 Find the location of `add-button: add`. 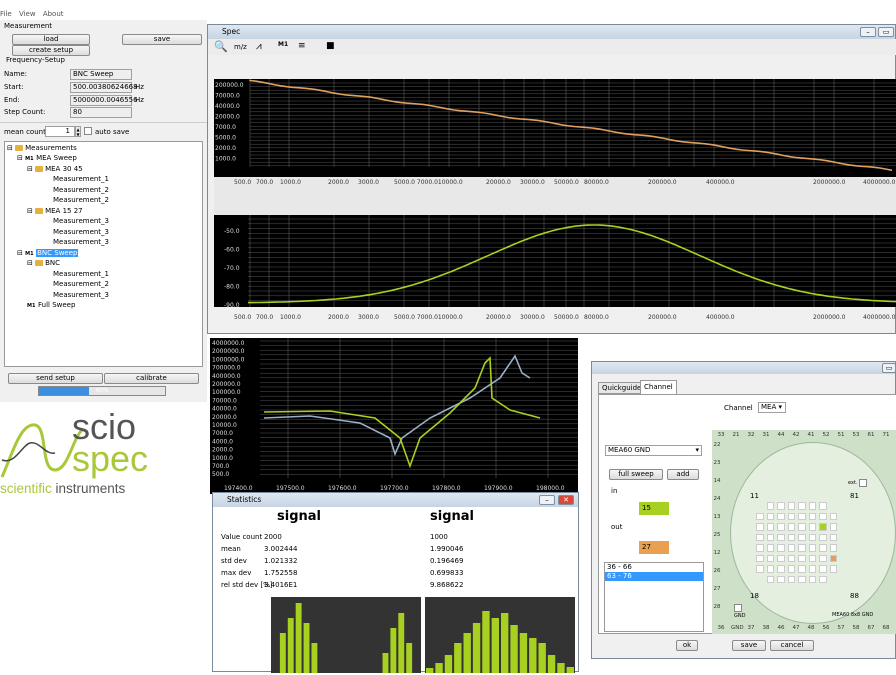

add-button: add is located at coordinates (683, 474).